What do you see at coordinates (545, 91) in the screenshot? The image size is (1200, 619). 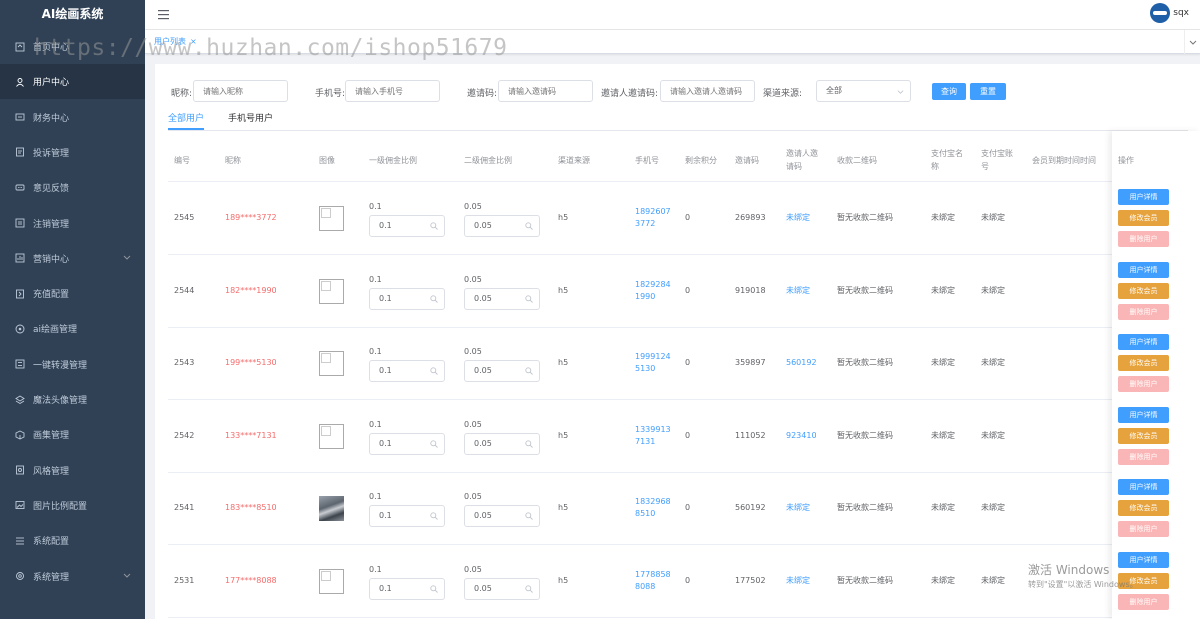 I see `invite-code-input` at bounding box center [545, 91].